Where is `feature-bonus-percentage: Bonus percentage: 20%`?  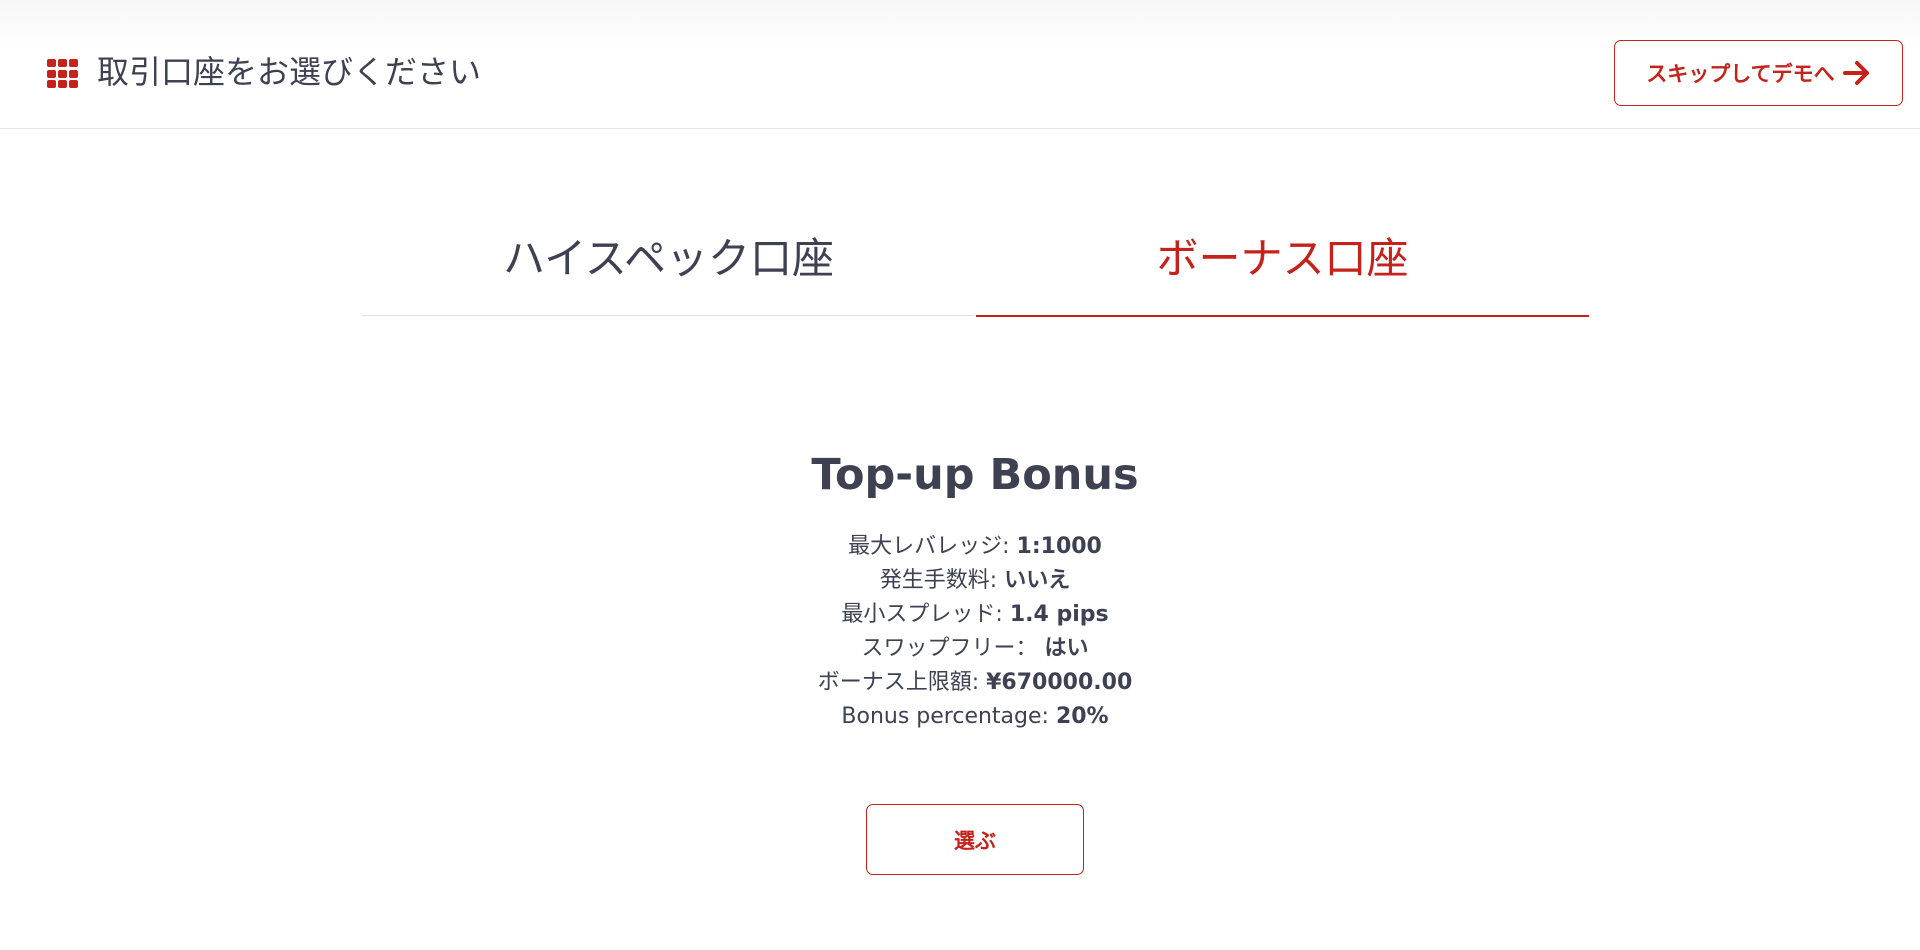 feature-bonus-percentage: Bonus percentage: 20% is located at coordinates (960, 717).